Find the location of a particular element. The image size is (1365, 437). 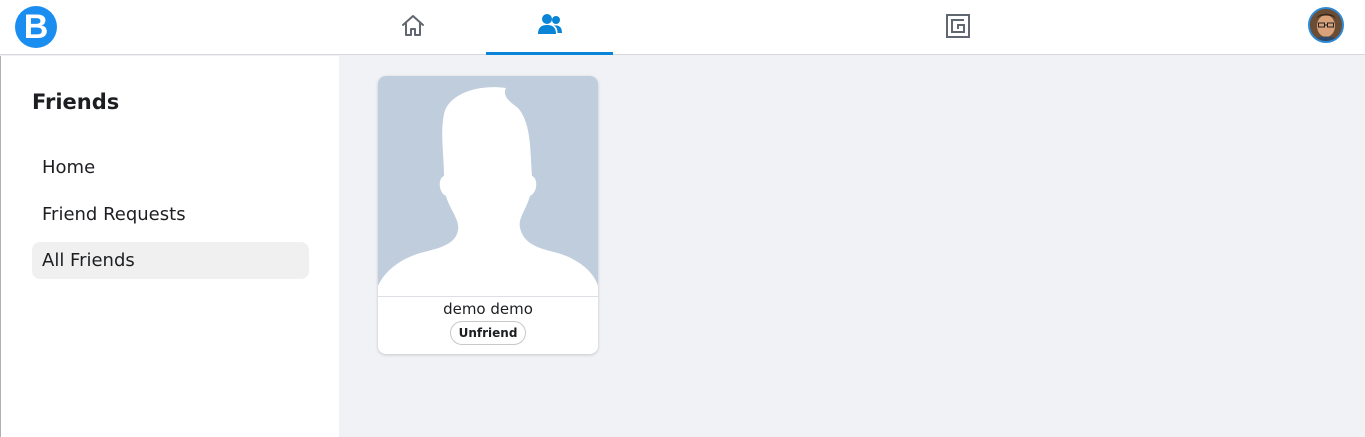

sidebar-item-label: Friend Requests is located at coordinates (114, 214).